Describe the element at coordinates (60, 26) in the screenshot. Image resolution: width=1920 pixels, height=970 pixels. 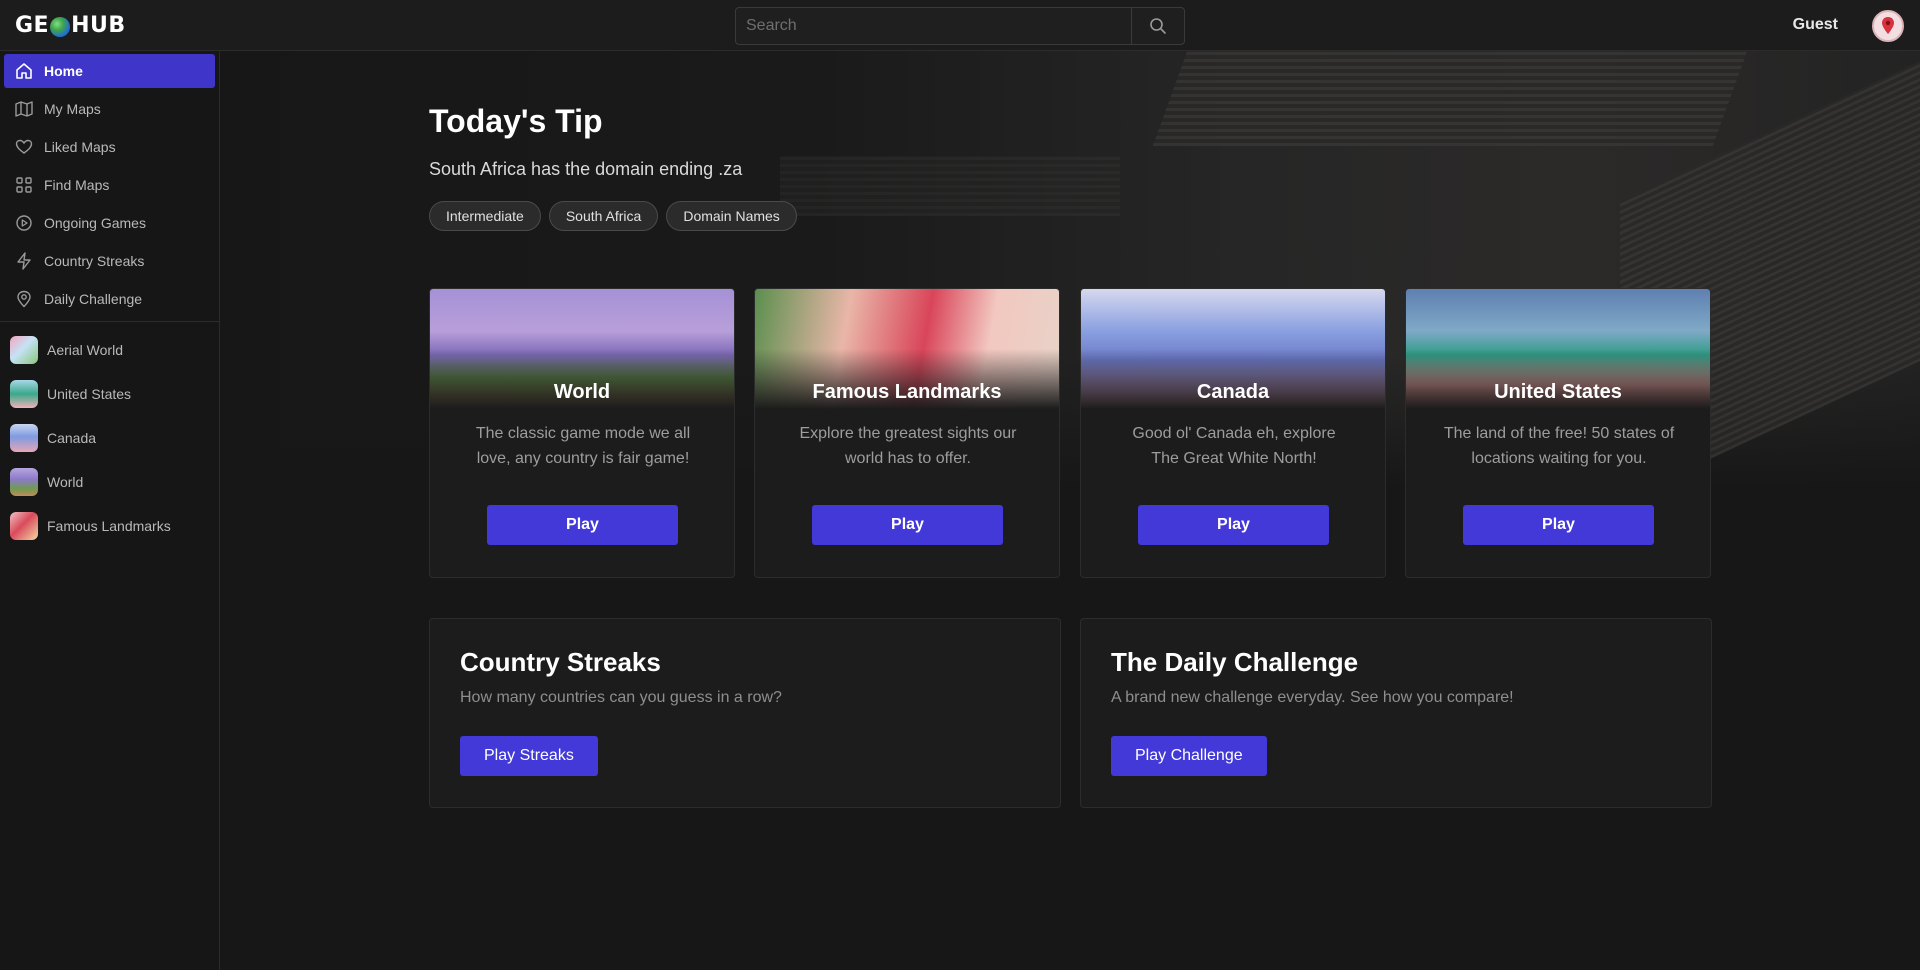
I see `globe-icon` at that location.